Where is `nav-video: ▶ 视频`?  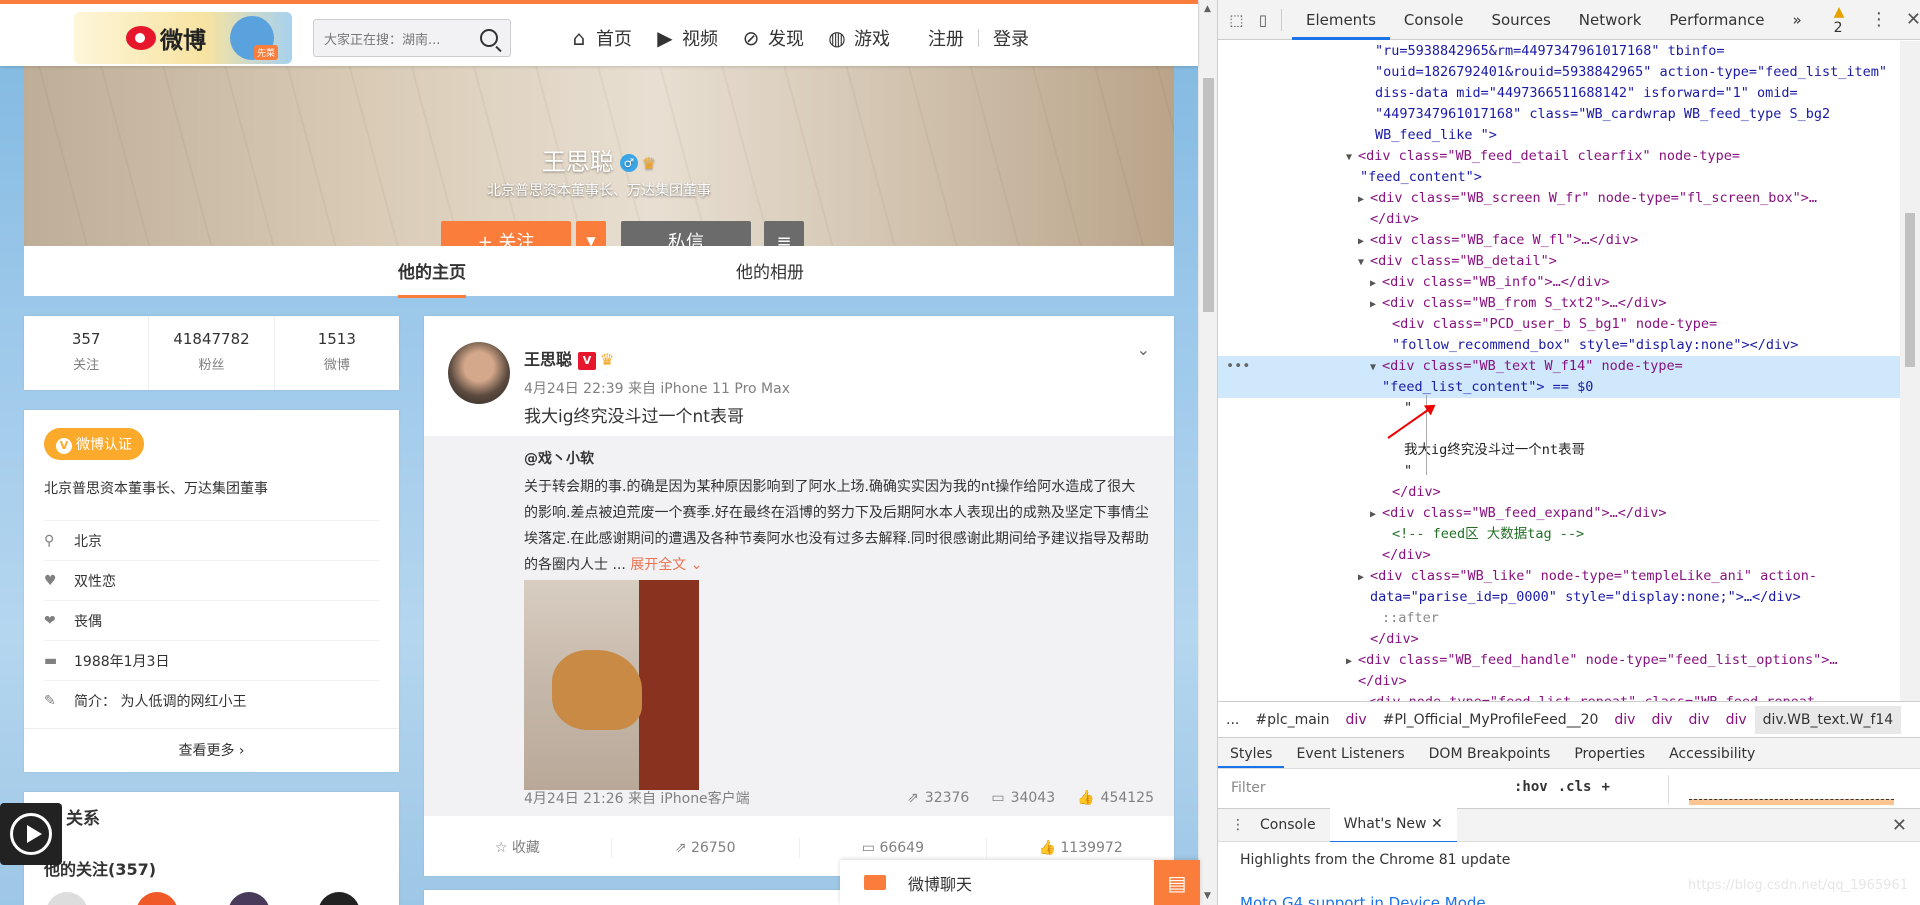
nav-video: ▶ 视频 is located at coordinates (686, 38).